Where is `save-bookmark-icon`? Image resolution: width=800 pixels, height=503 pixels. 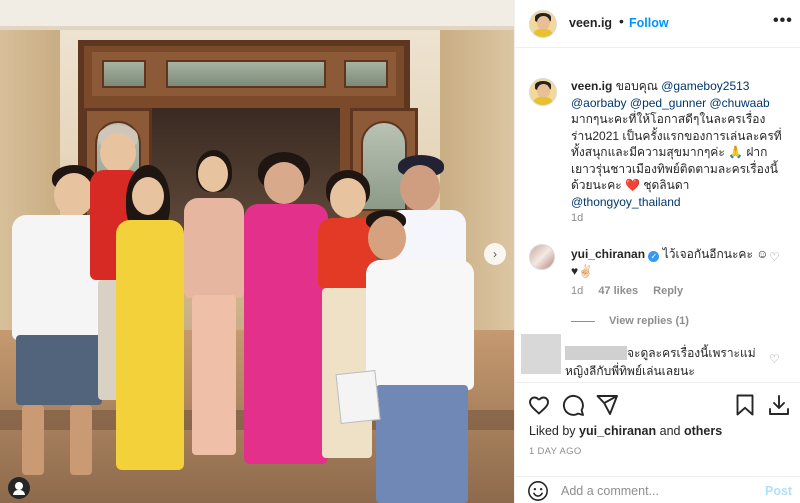 save-bookmark-icon is located at coordinates (745, 405).